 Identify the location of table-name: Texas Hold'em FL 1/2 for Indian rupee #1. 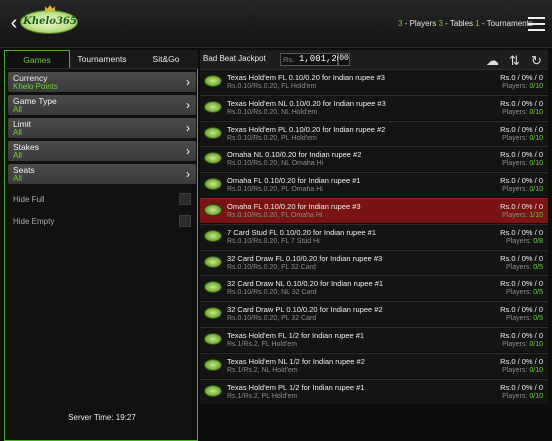
(296, 335).